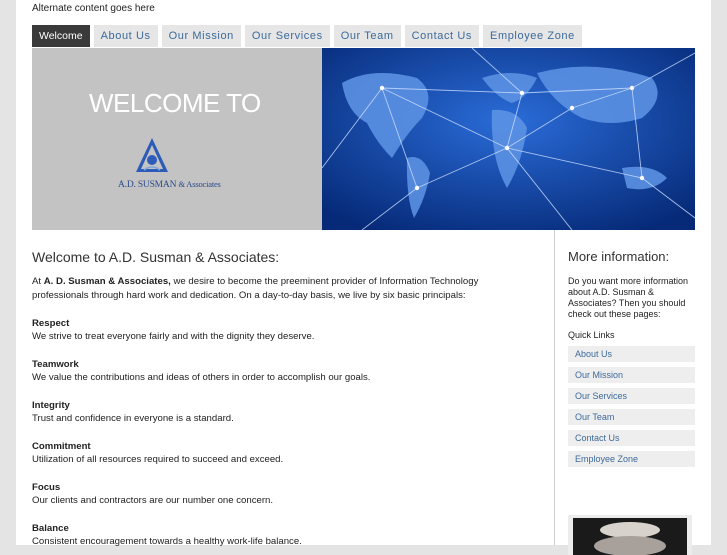 Image resolution: width=727 pixels, height=555 pixels. What do you see at coordinates (147, 185) in the screenshot?
I see `logo-name: A.D. SUSMAN` at bounding box center [147, 185].